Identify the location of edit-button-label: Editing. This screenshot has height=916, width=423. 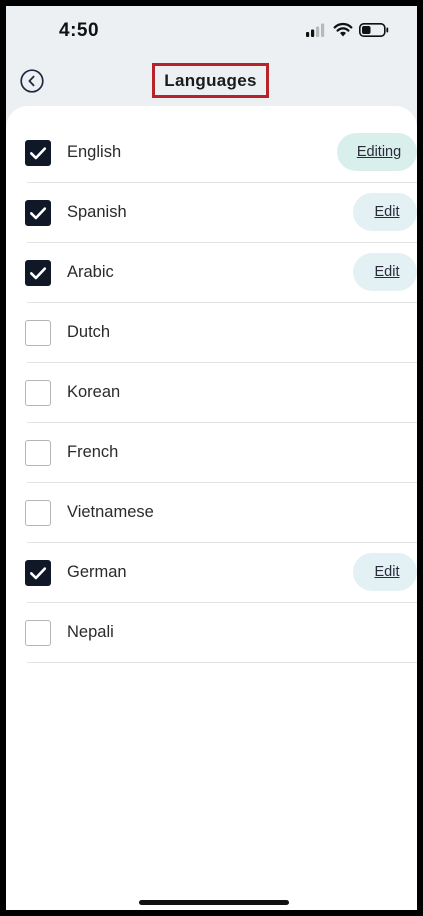
(379, 152).